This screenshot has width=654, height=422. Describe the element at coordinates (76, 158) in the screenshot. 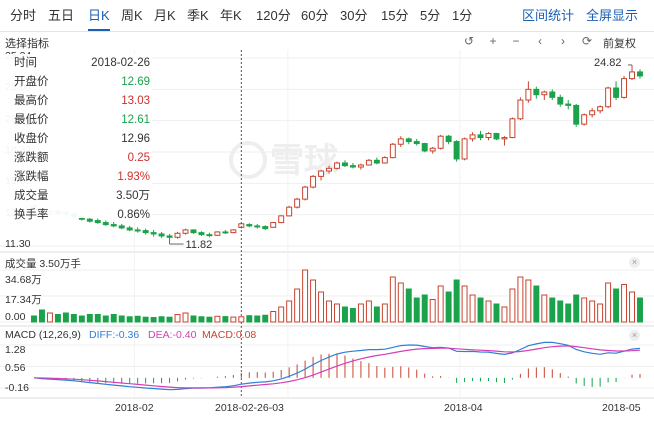

I see `tooltip-row: 涨跌额 0.25` at that location.